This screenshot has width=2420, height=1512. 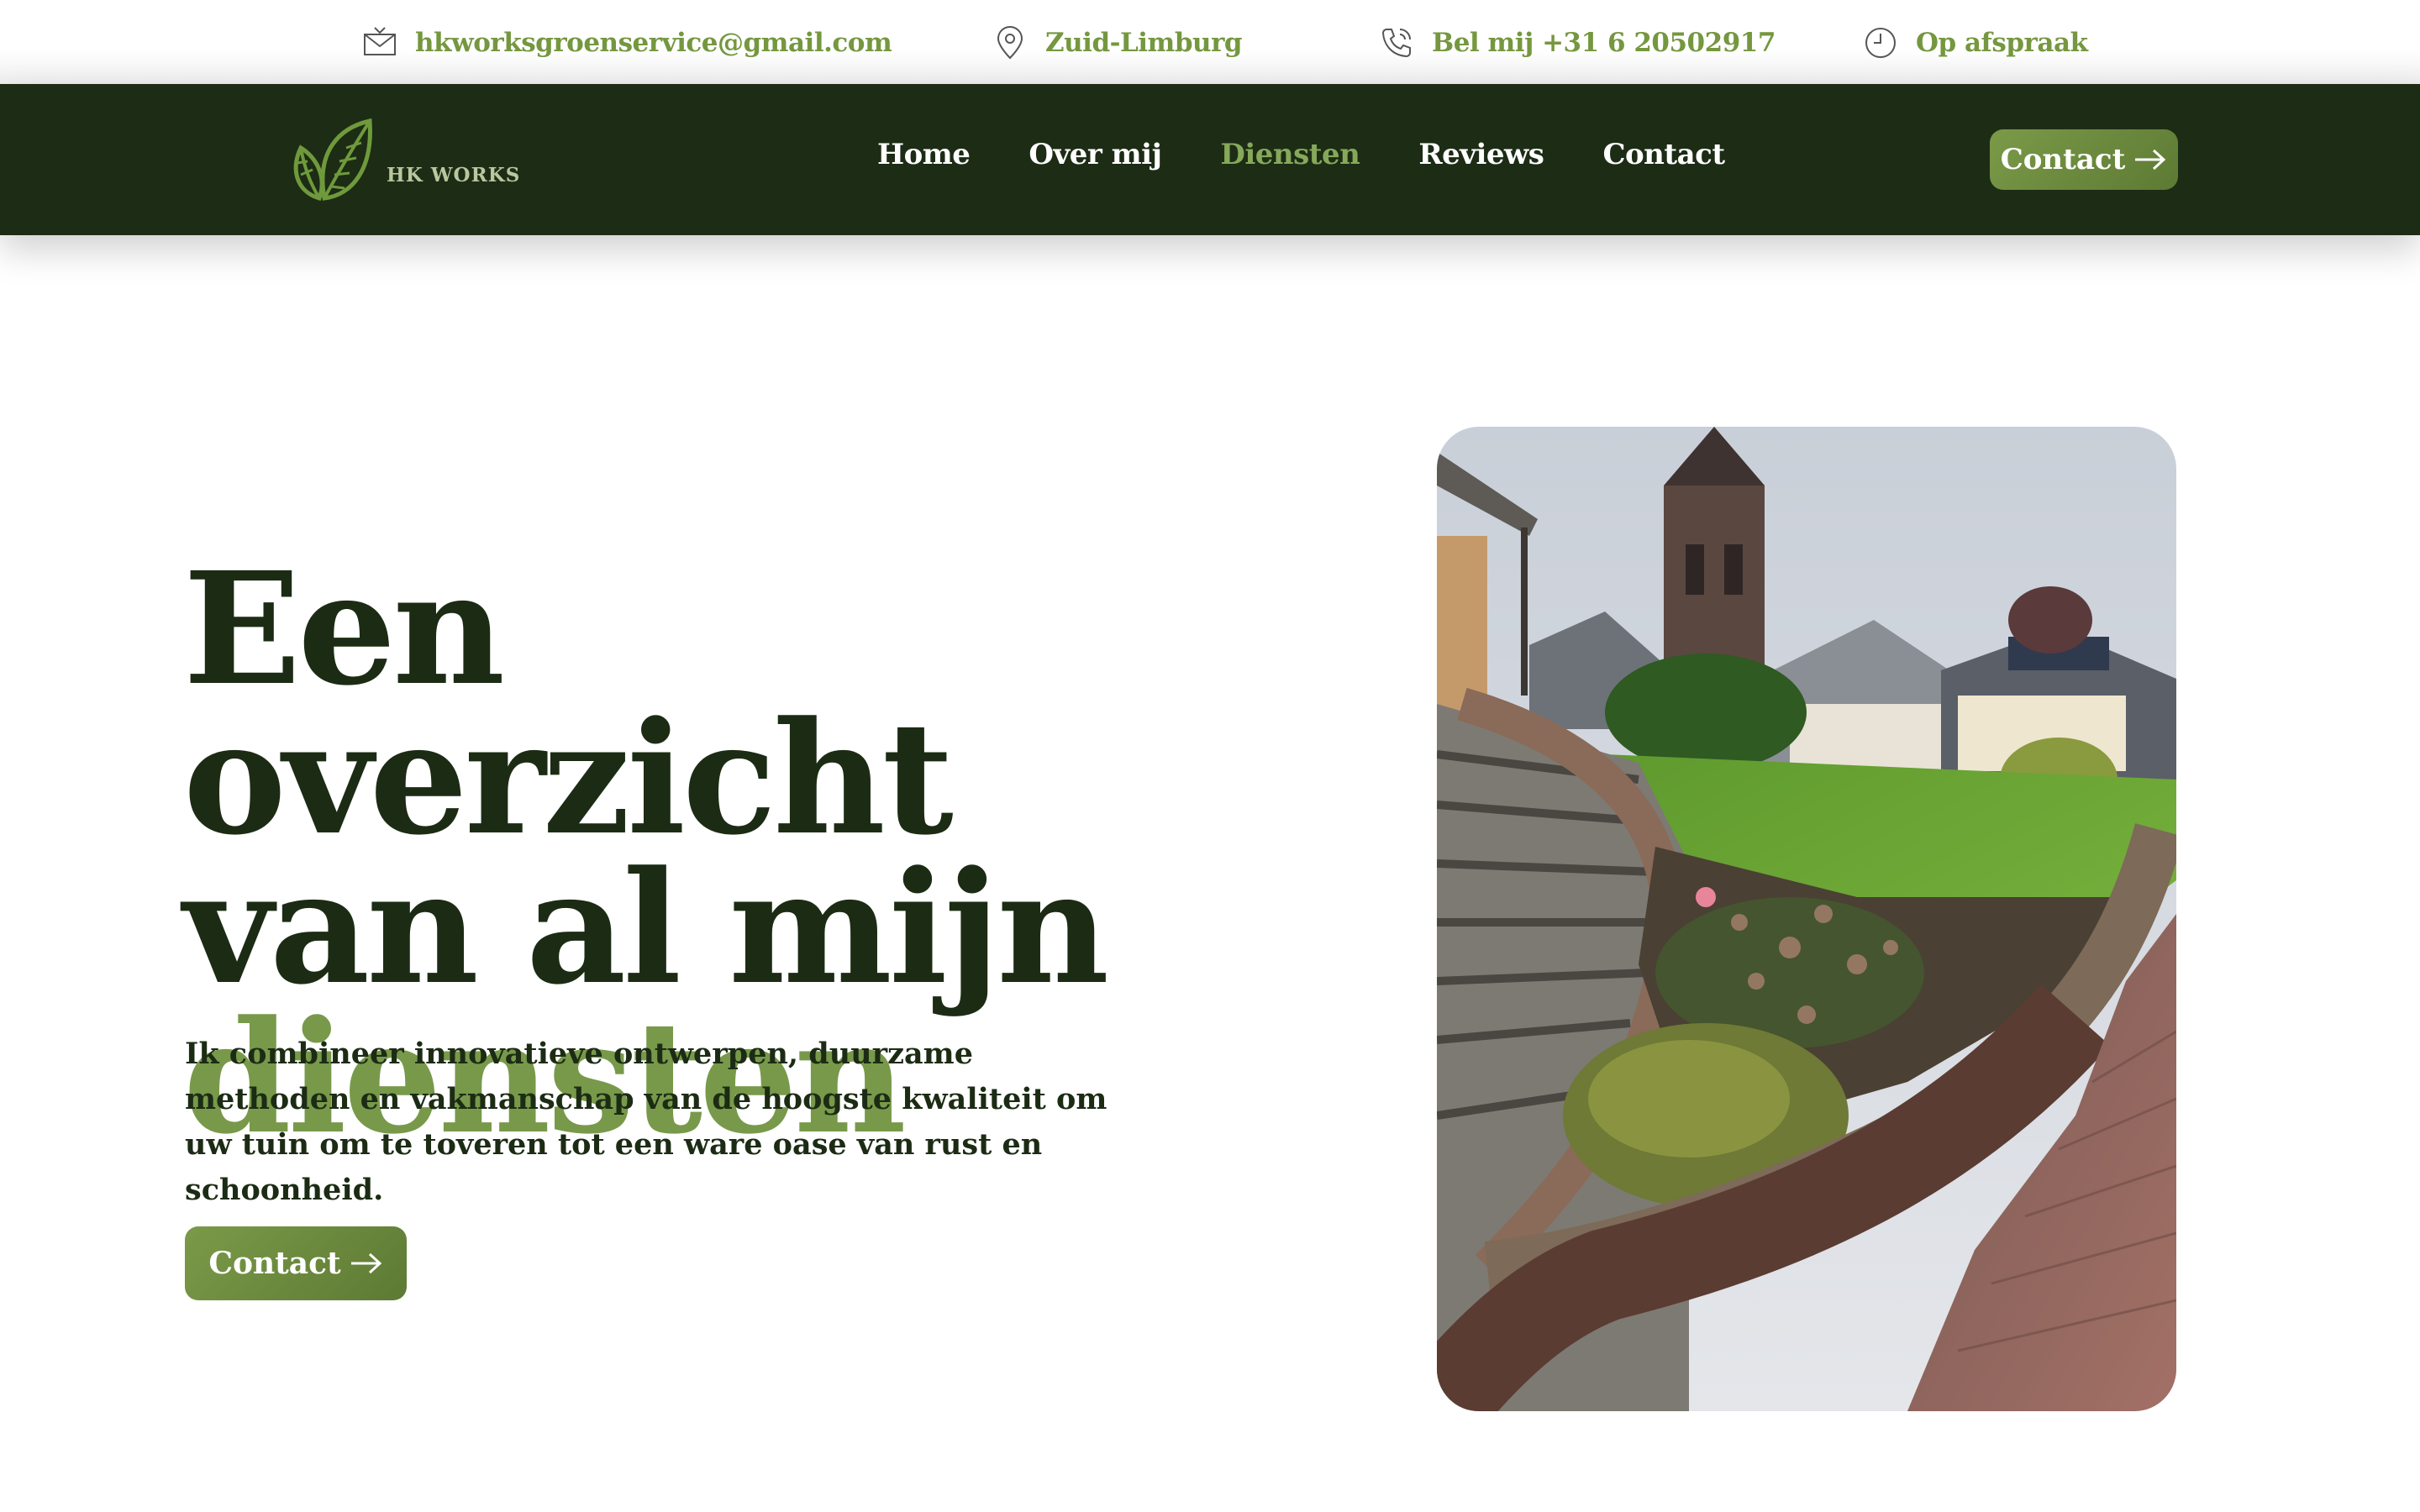 What do you see at coordinates (1880, 43) in the screenshot?
I see `clock-icon` at bounding box center [1880, 43].